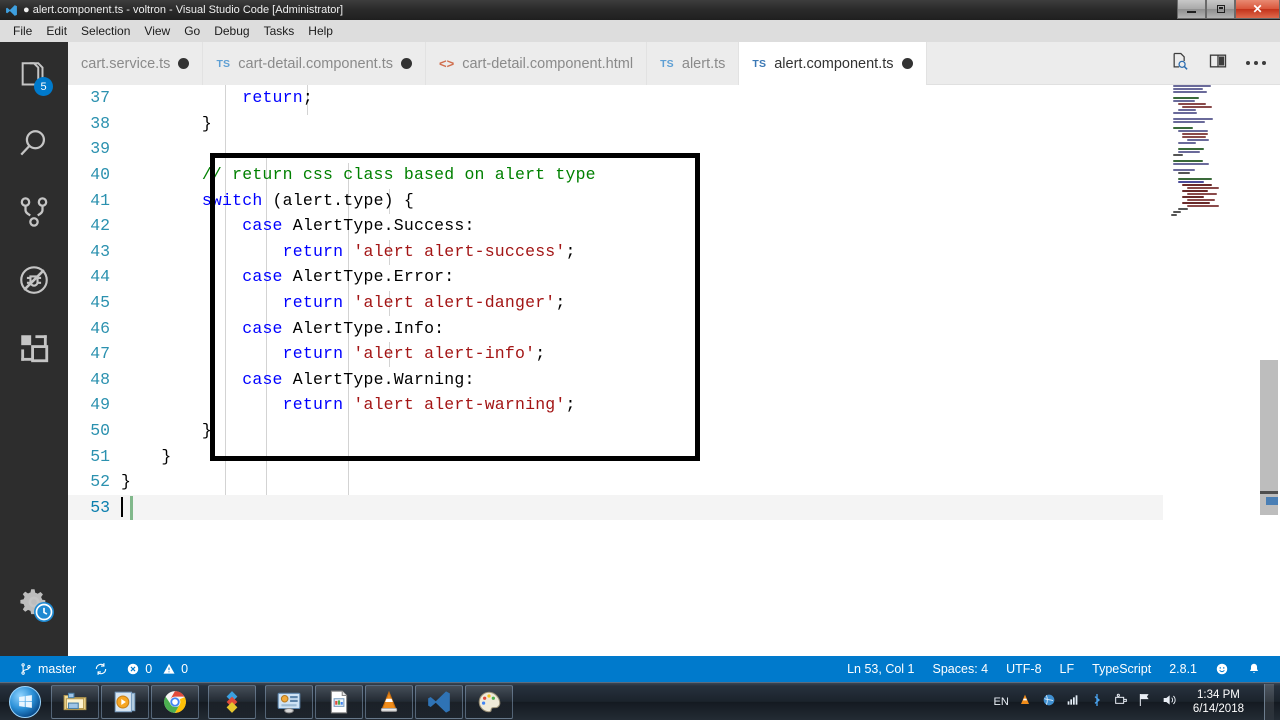 The height and width of the screenshot is (720, 1280). I want to click on code-line: 44 case AlertType.Error:, so click(615, 277).